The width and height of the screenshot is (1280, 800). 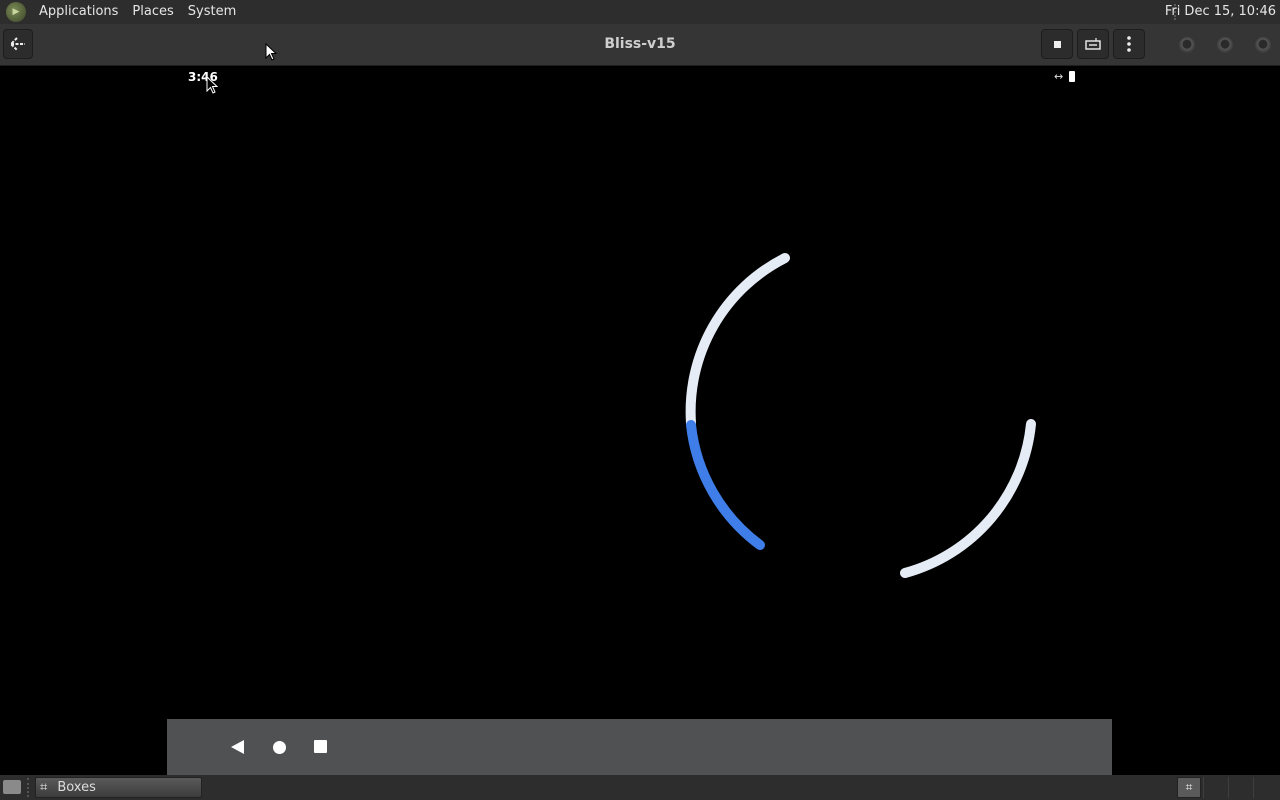 What do you see at coordinates (28, 787) in the screenshot?
I see `taskbar-separator` at bounding box center [28, 787].